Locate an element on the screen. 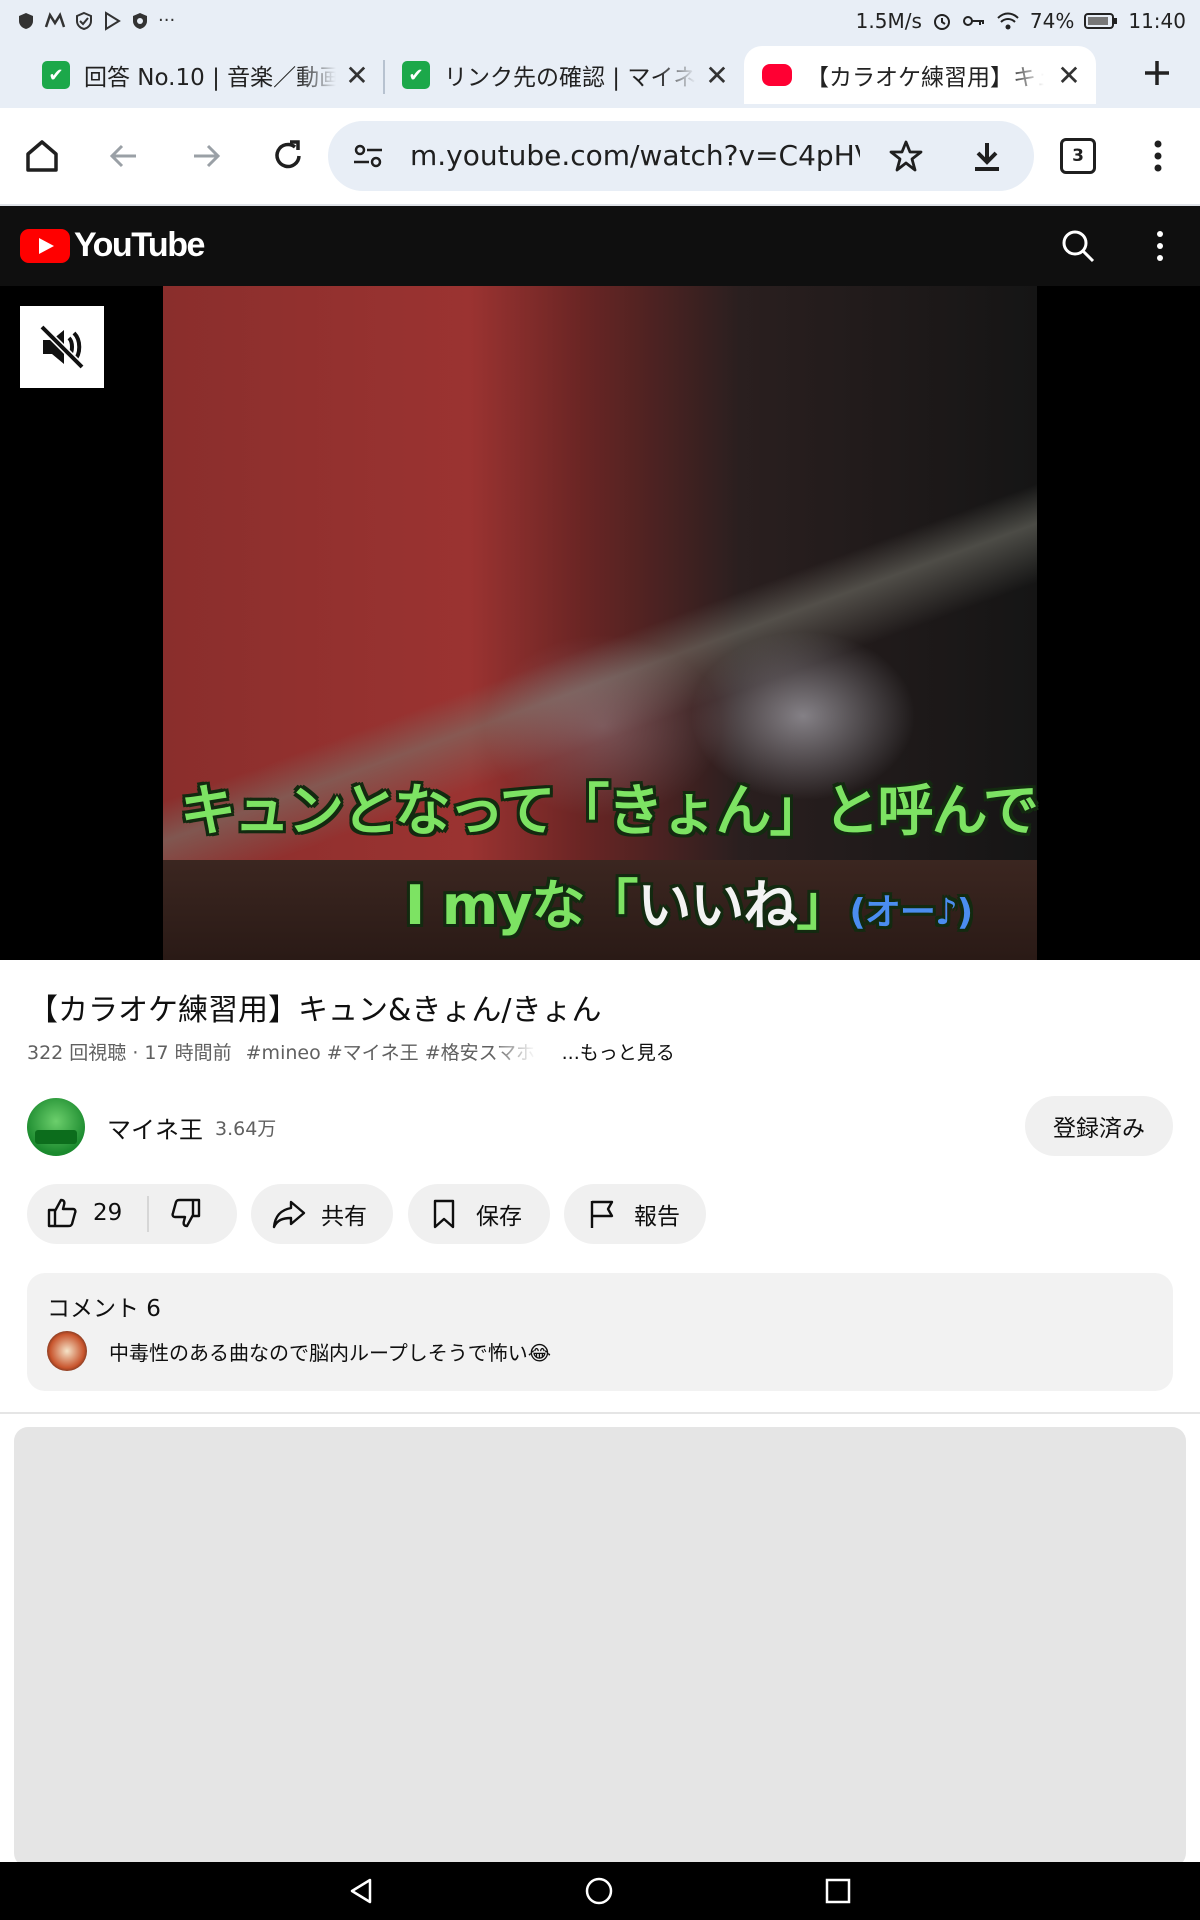  arrow-left-icon is located at coordinates (122, 156).